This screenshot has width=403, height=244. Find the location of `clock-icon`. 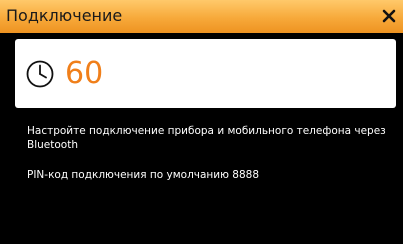

clock-icon is located at coordinates (40, 74).